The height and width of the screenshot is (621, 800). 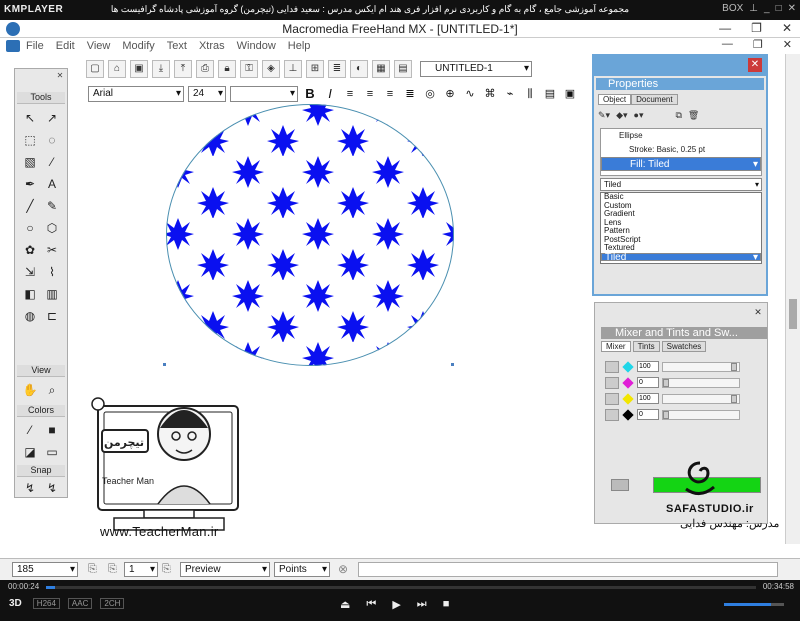 I want to click on font-select: Arial, so click(x=136, y=94).